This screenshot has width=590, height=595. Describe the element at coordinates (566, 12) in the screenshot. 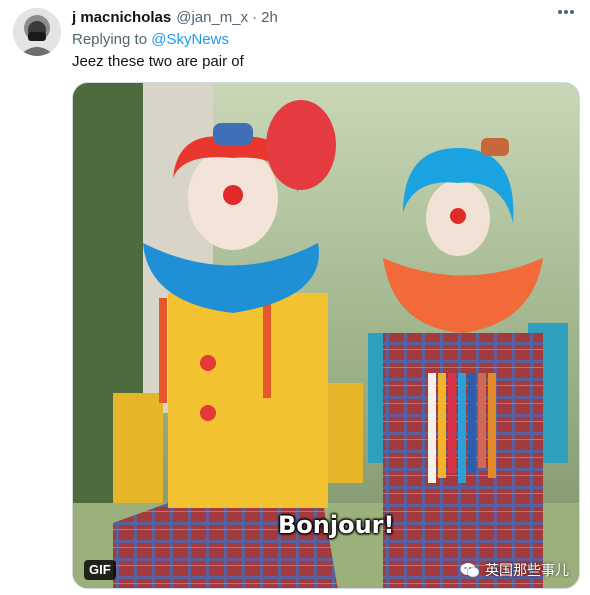

I see `more-options-icon` at that location.